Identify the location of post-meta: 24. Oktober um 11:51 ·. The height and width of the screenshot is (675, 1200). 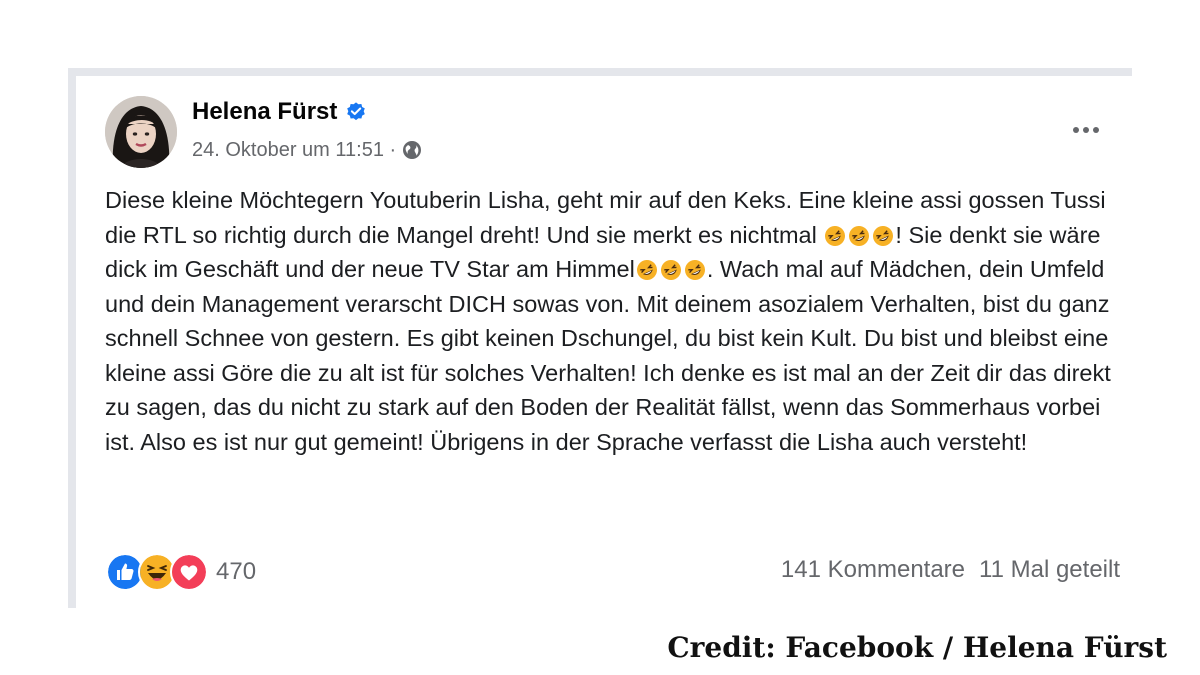
(307, 150).